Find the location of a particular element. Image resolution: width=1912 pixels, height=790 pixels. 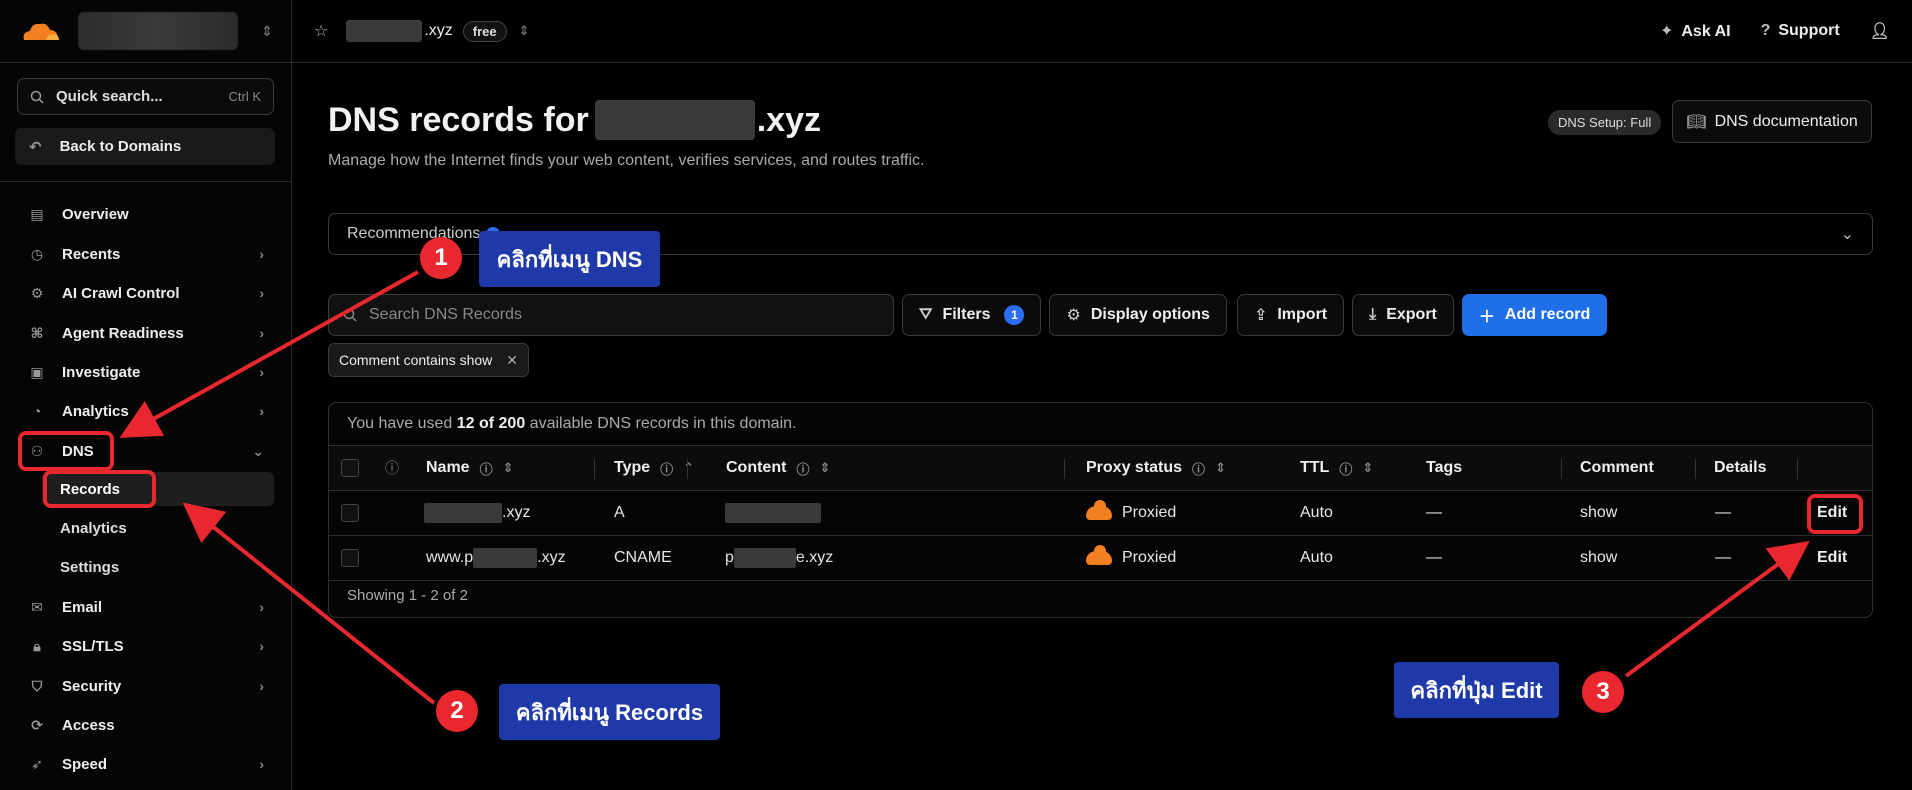

record-name: .xyz is located at coordinates (477, 513).